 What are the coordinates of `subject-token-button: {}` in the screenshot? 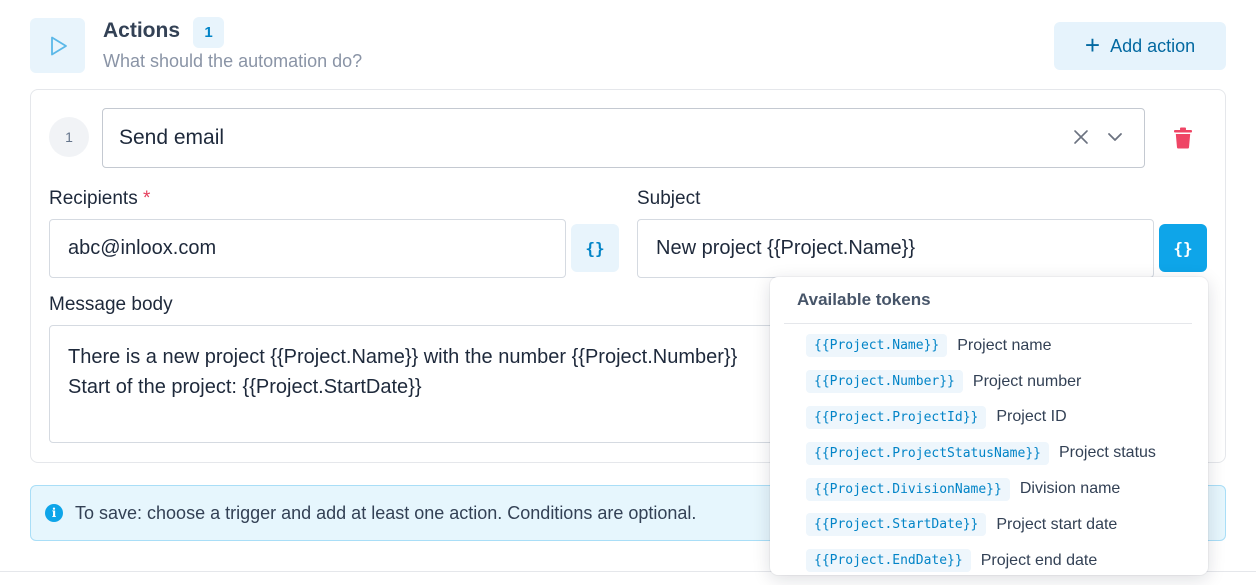 It's located at (1183, 248).